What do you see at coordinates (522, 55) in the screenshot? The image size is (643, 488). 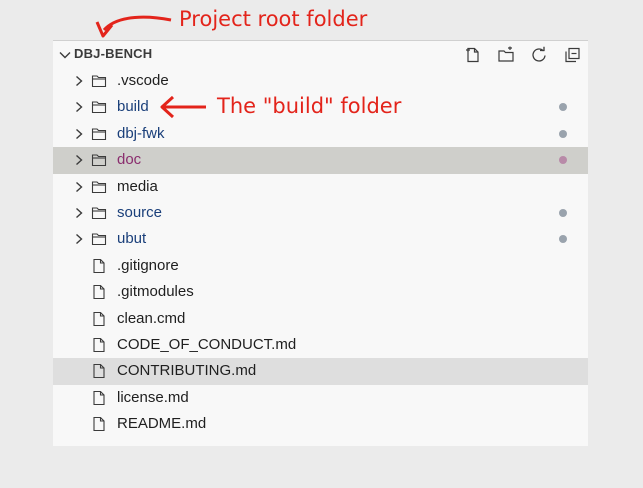 I see `explorer-actions` at bounding box center [522, 55].